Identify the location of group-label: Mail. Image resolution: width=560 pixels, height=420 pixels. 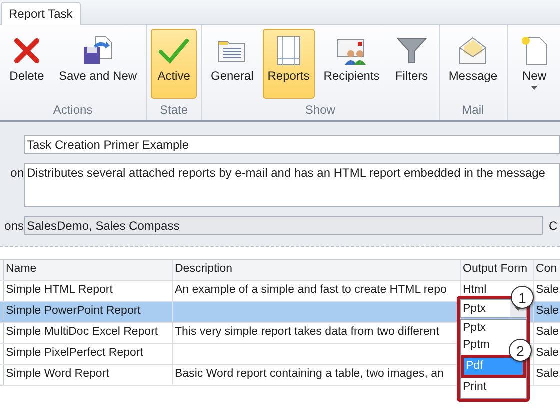
(473, 111).